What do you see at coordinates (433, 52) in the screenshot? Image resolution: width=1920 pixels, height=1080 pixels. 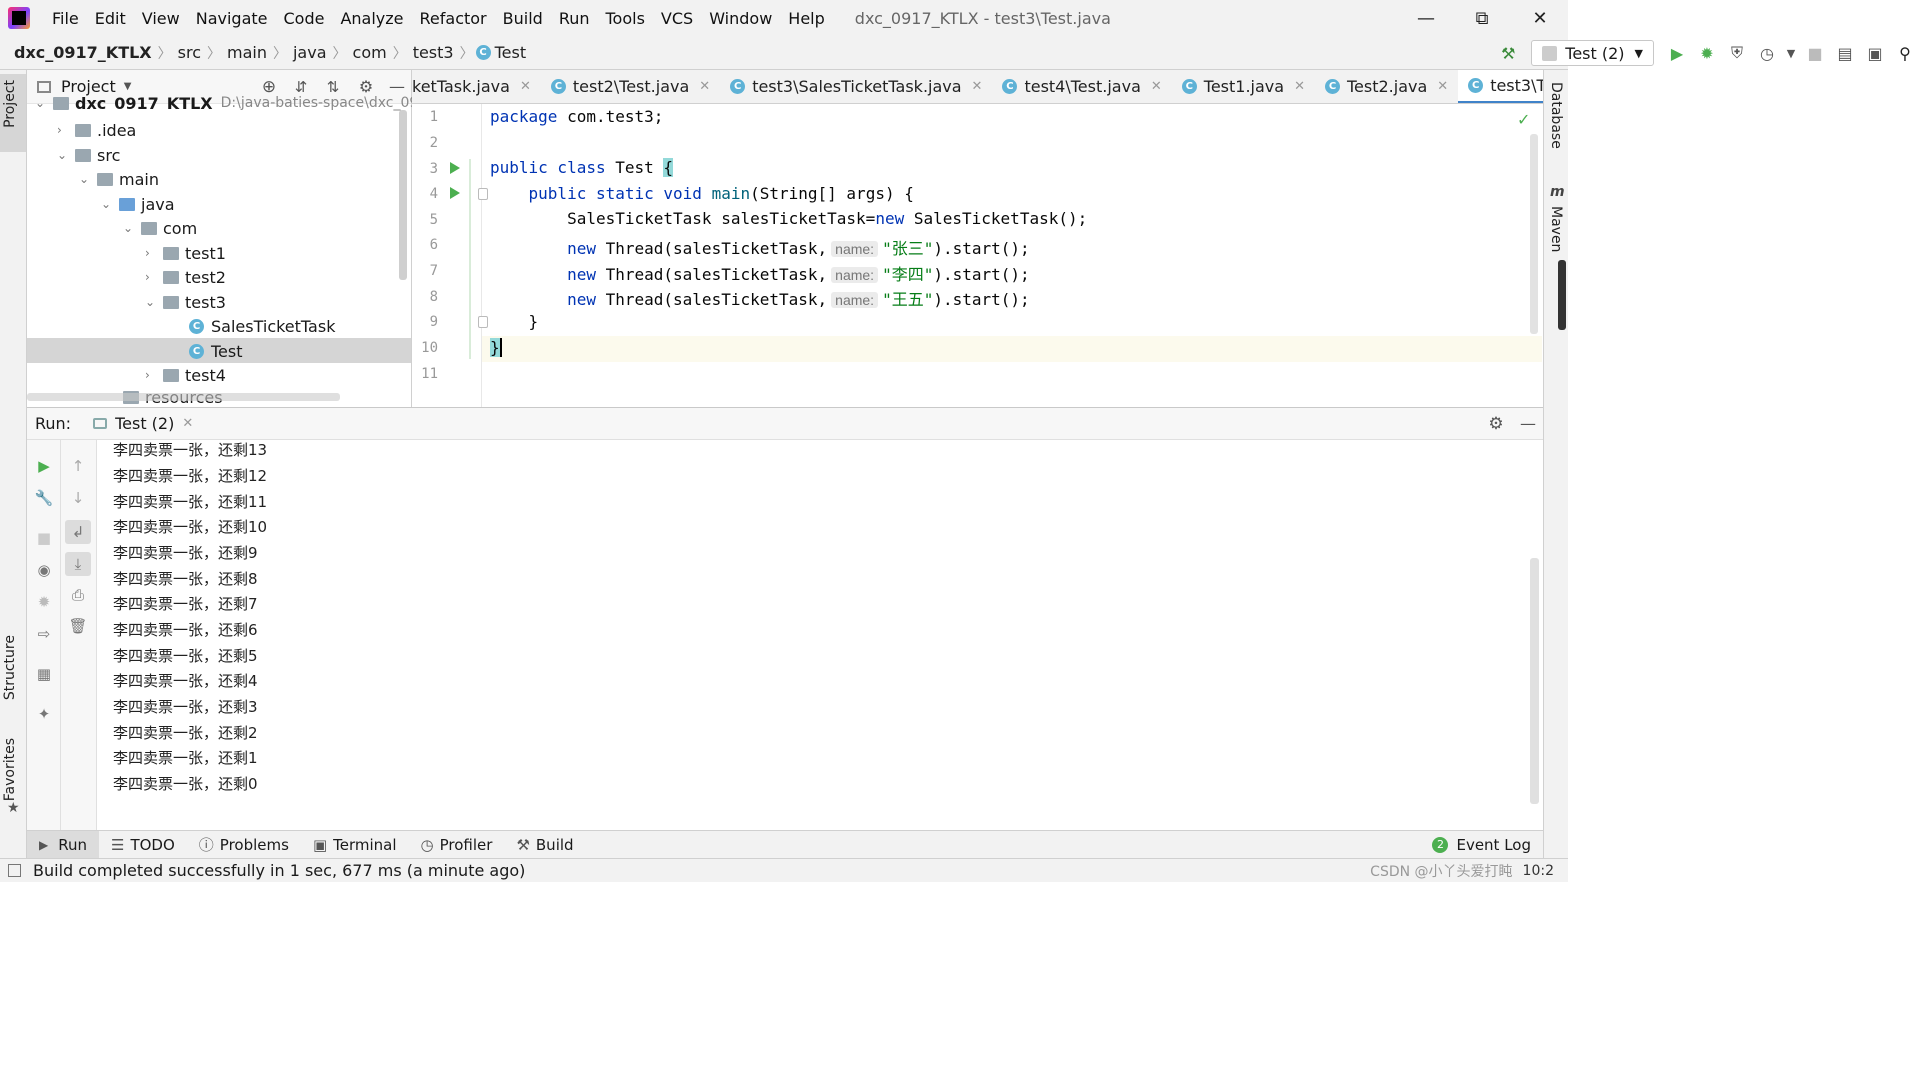 I see `breadcrumb-test3: test3` at bounding box center [433, 52].